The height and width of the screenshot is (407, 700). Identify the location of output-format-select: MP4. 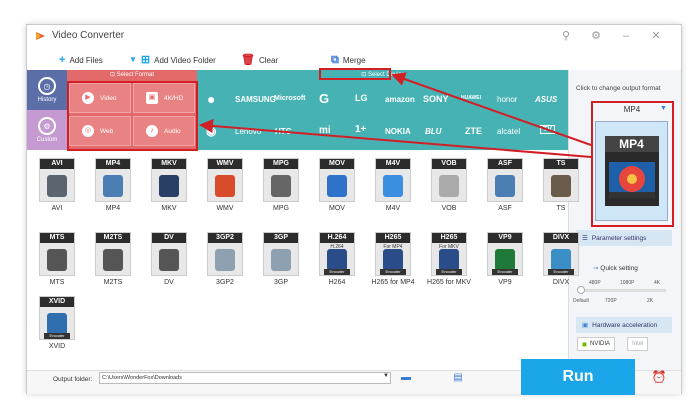
(632, 109).